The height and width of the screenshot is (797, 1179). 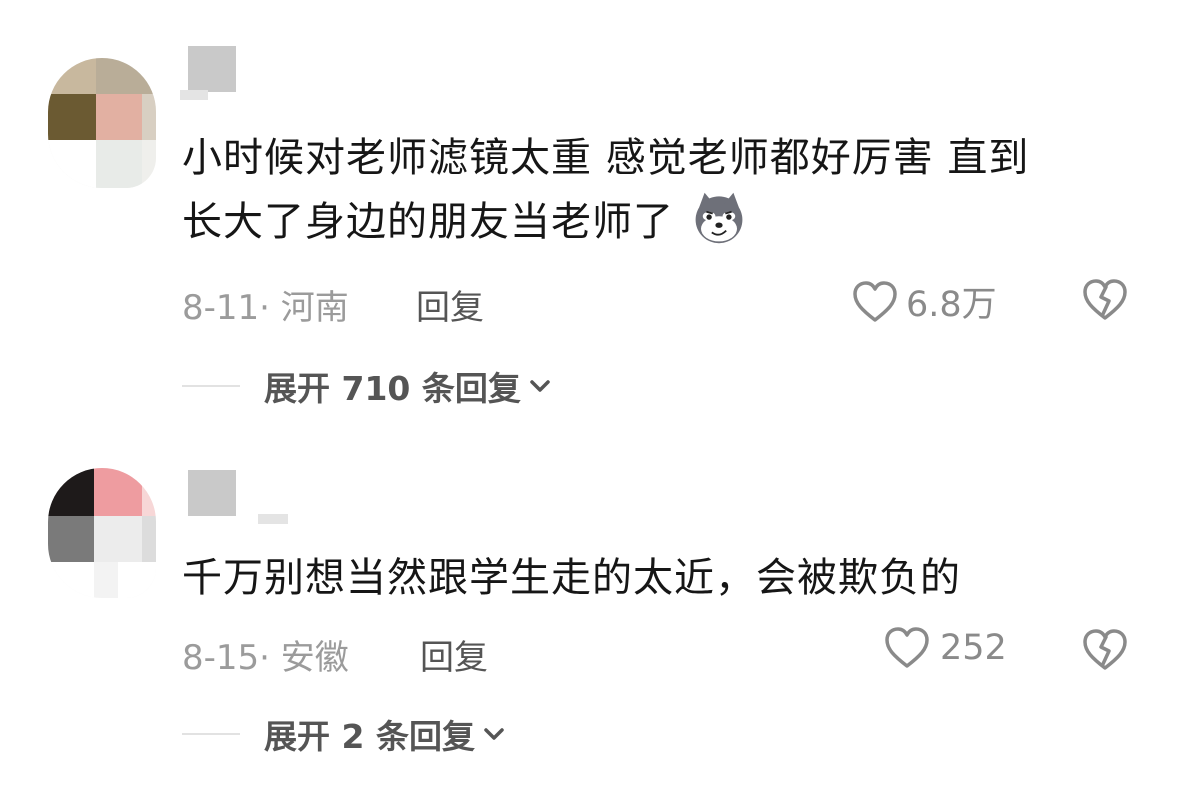 What do you see at coordinates (265, 308) in the screenshot?
I see `comment-date-location: 8-11· 河南` at bounding box center [265, 308].